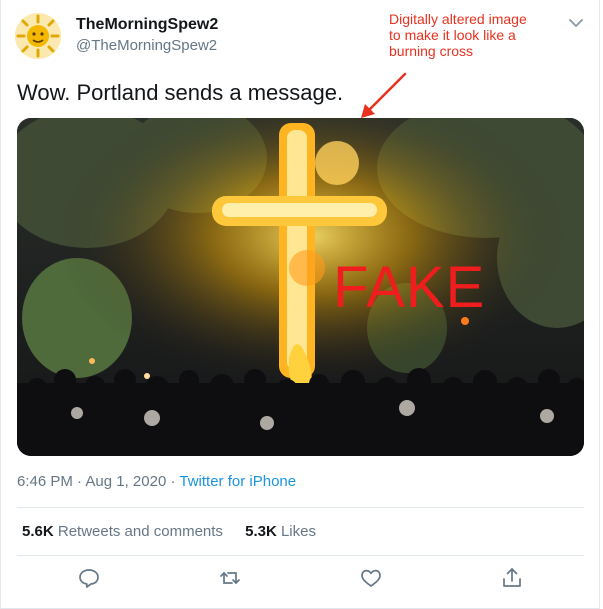 The height and width of the screenshot is (609, 603). Describe the element at coordinates (45, 481) in the screenshot. I see `tweet-time: 6:46 PM` at that location.